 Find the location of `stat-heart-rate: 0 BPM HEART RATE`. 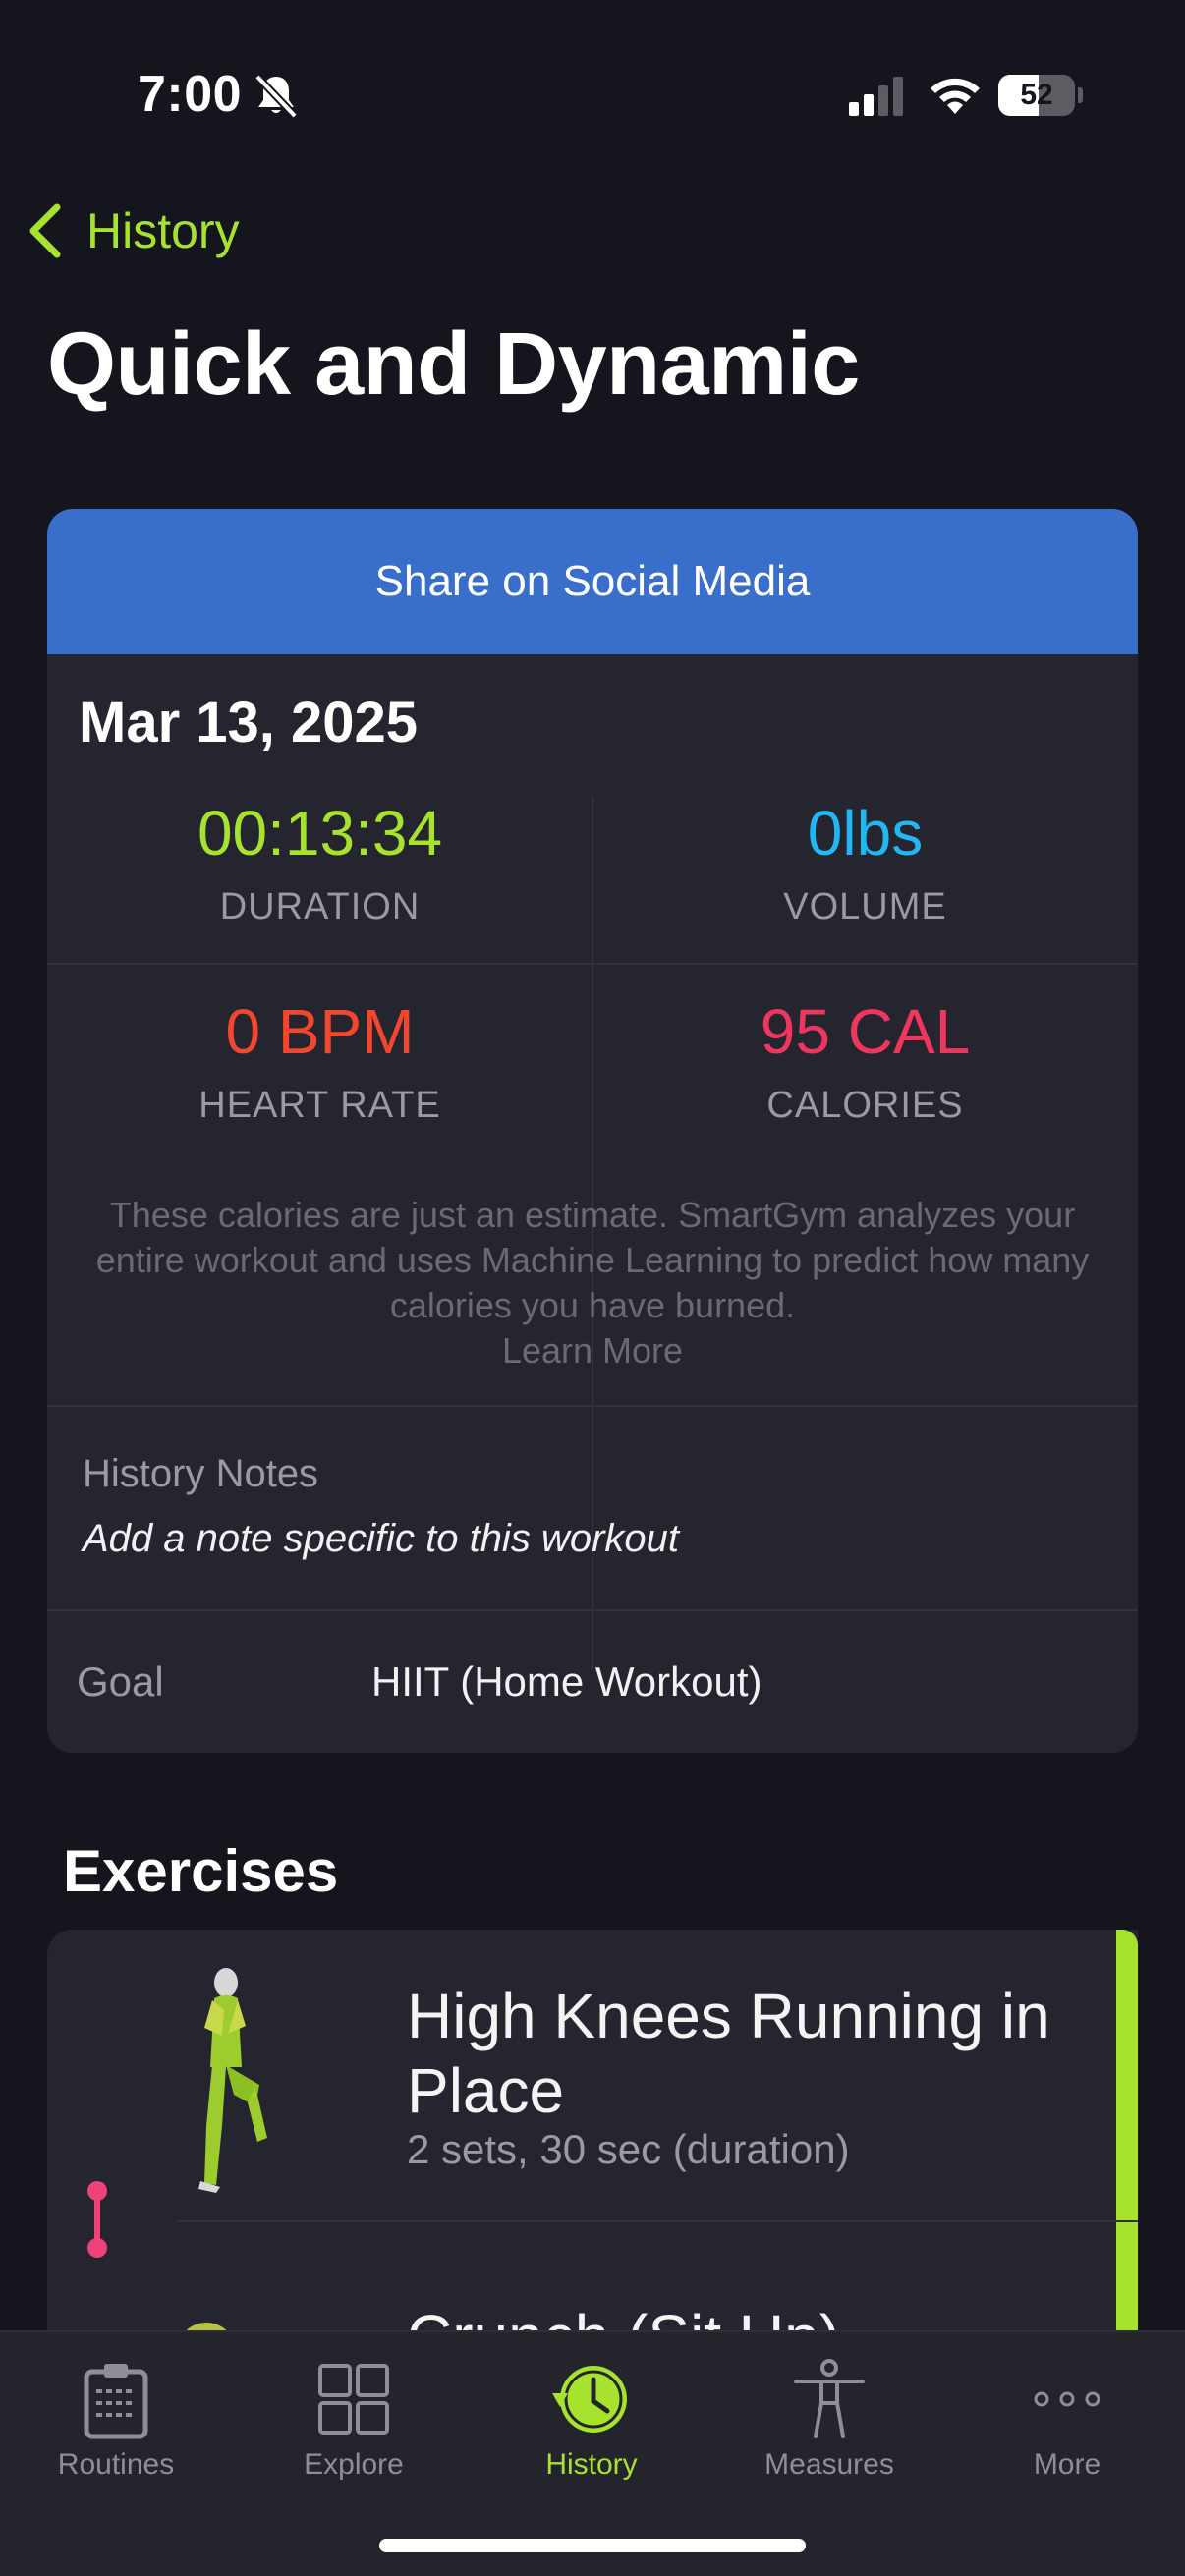

stat-heart-rate: 0 BPM HEART RATE is located at coordinates (320, 1060).